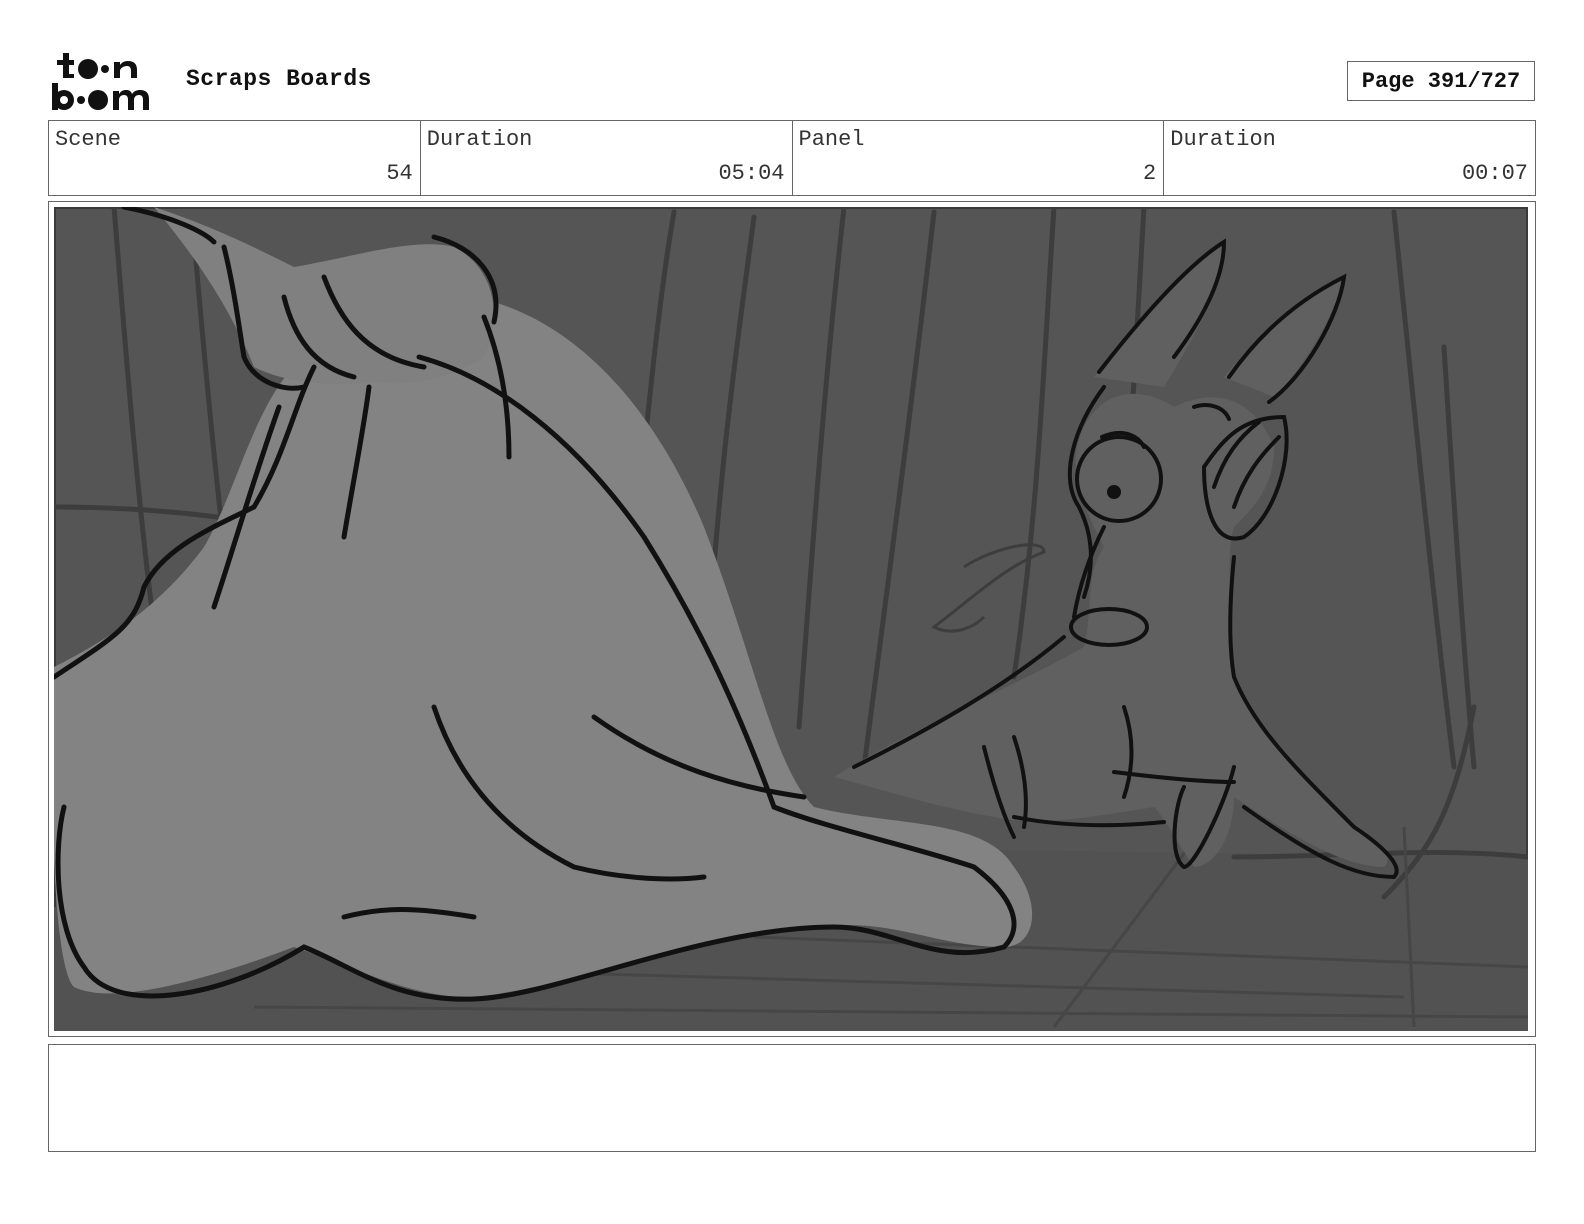 The width and height of the screenshot is (1584, 1224). Describe the element at coordinates (1150, 173) in the screenshot. I see `panel-number: 2` at that location.